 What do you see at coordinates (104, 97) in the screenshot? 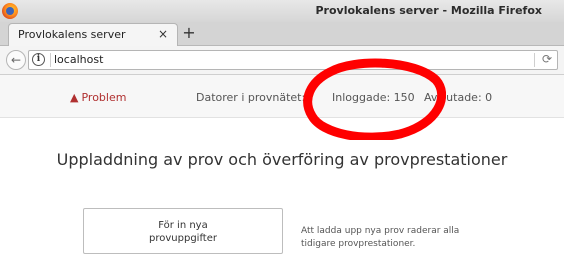
I see `problem-label: Problem` at bounding box center [104, 97].